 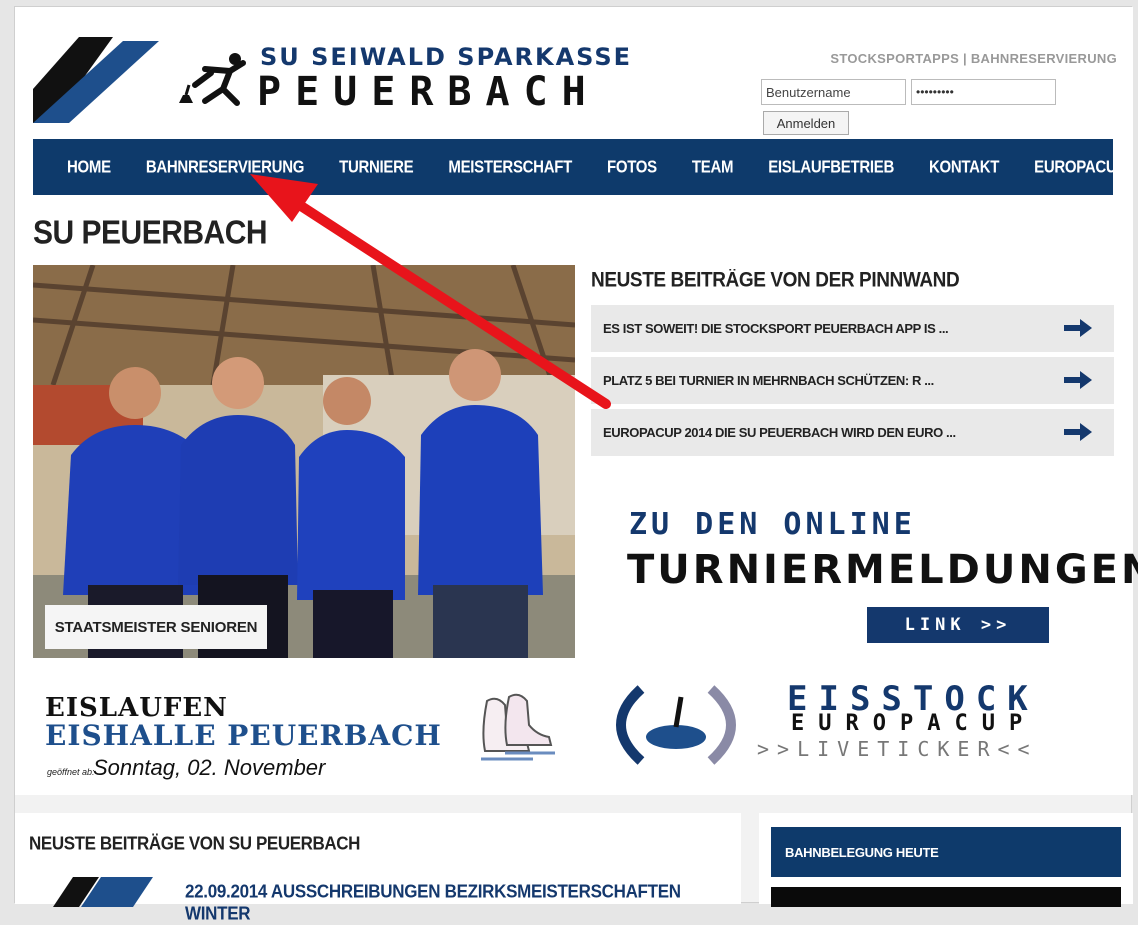 I want to click on nav-item-turniere: TURNIERE, so click(x=376, y=167).